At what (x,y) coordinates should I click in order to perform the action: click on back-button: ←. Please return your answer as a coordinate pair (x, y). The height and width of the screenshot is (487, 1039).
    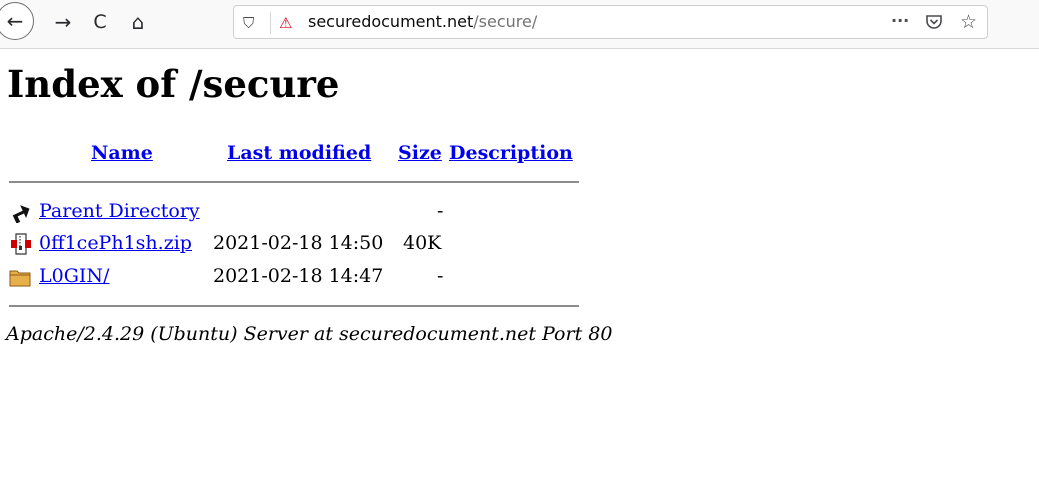
    Looking at the image, I should click on (17, 21).